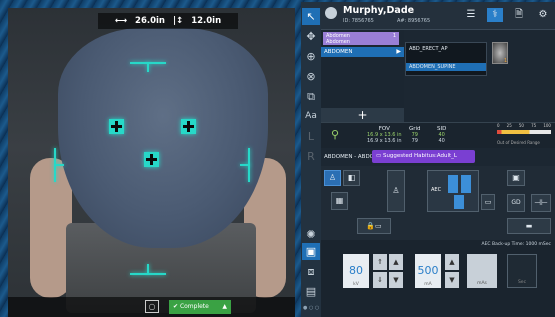 This screenshot has height=317, width=555. Describe the element at coordinates (311, 16) in the screenshot. I see `pointer-icon: ↖` at that location.